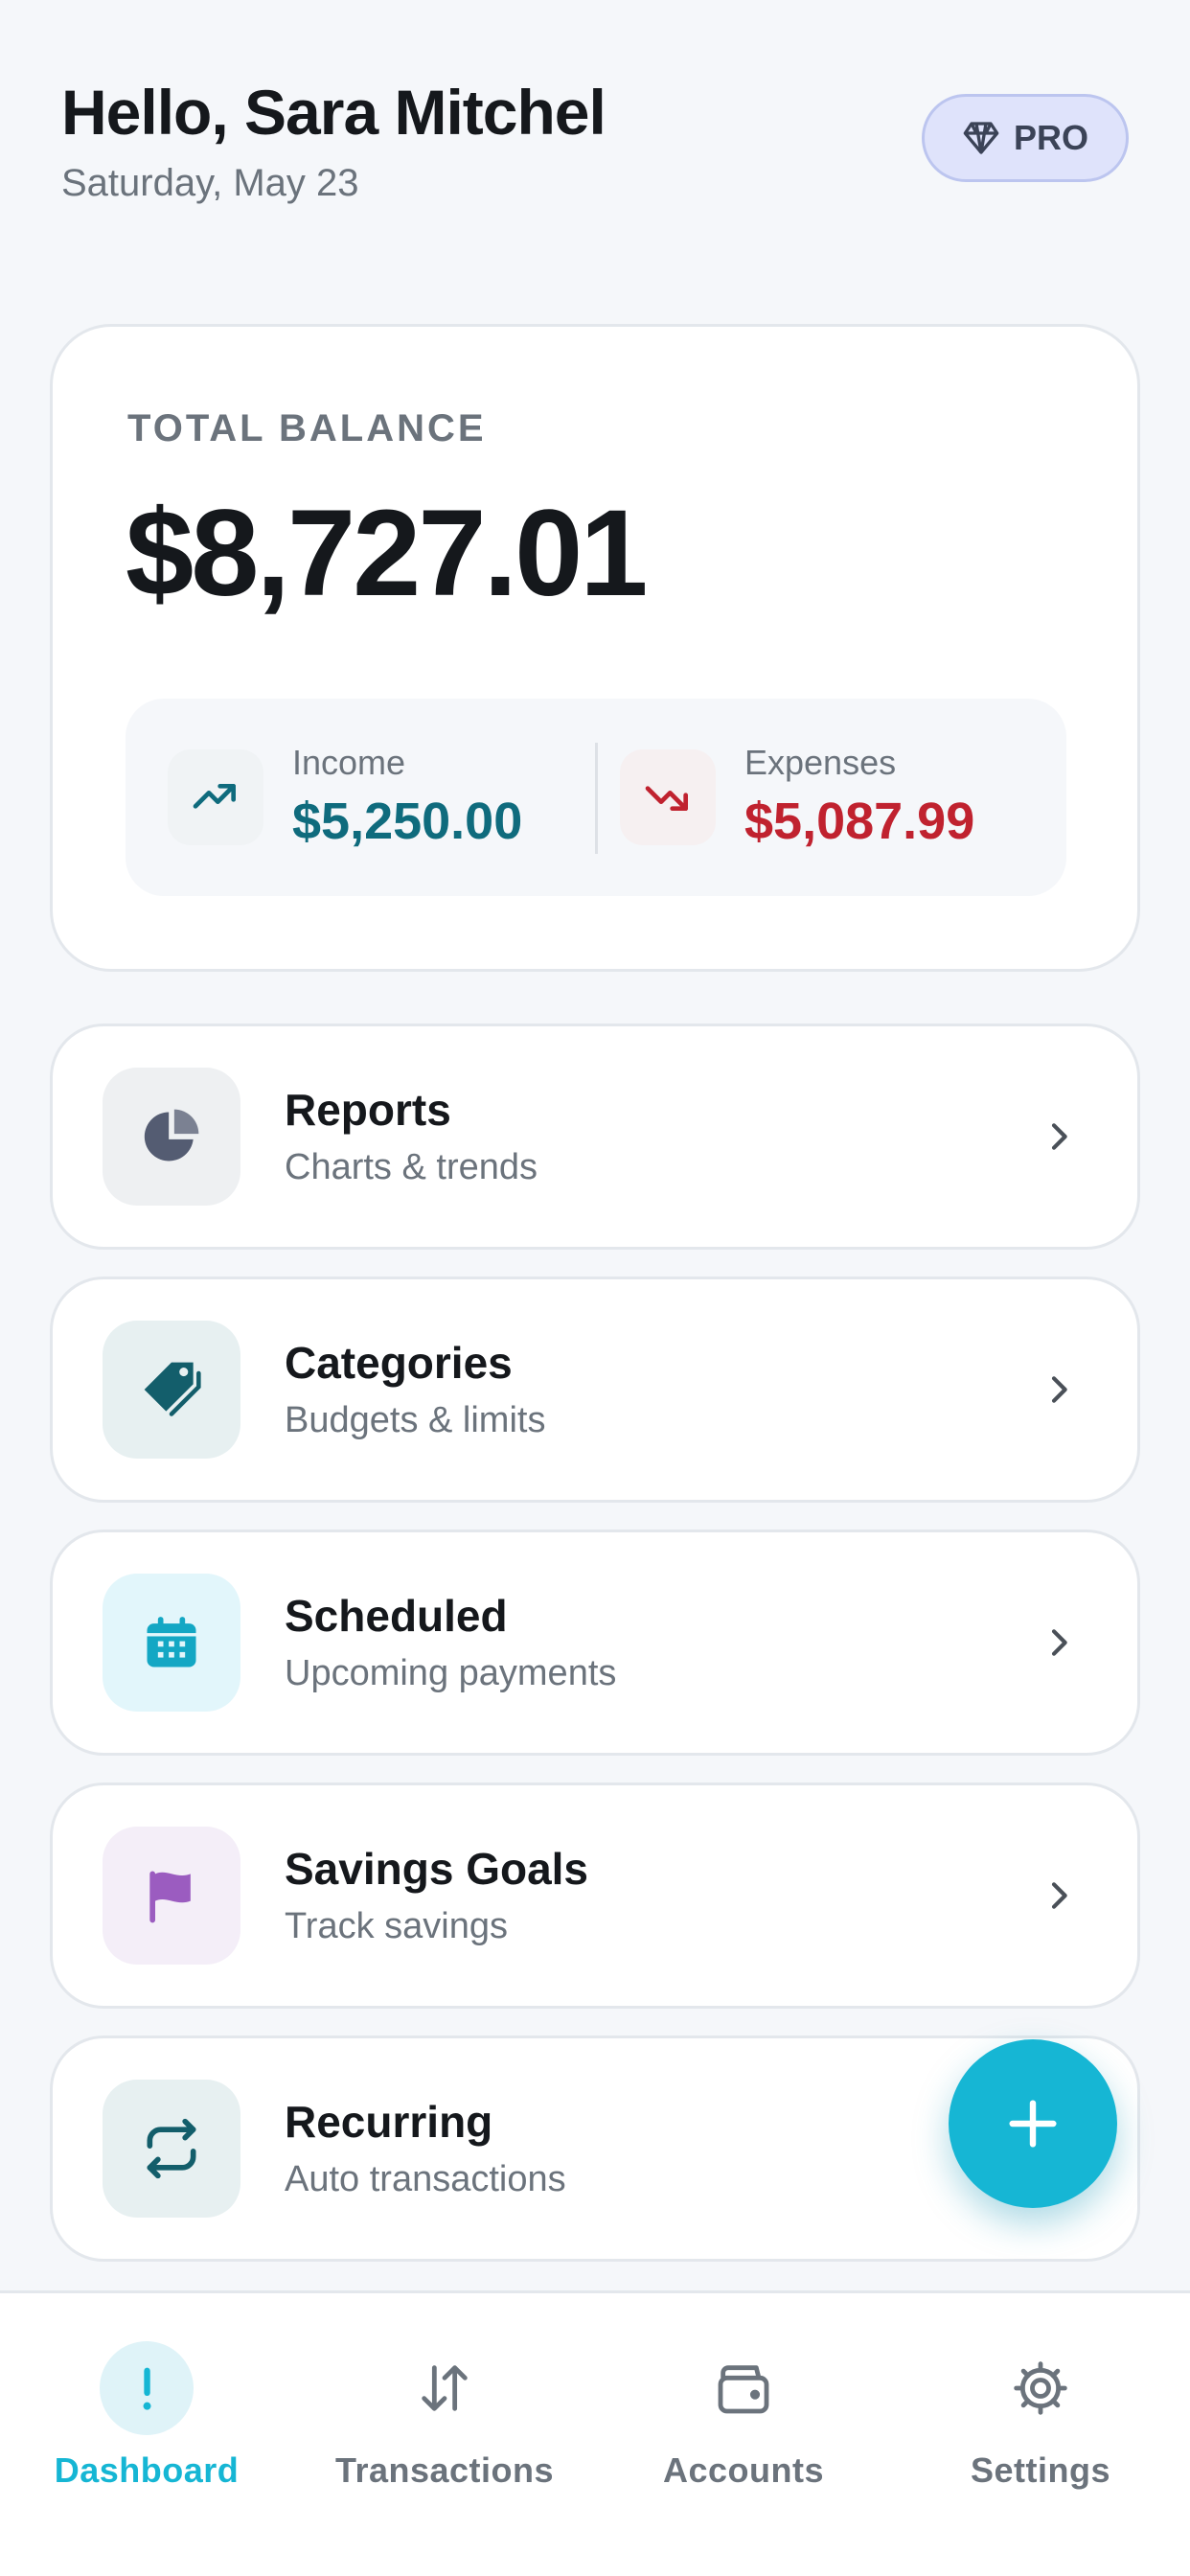  What do you see at coordinates (408, 821) in the screenshot?
I see `income-value: $5,250.00` at bounding box center [408, 821].